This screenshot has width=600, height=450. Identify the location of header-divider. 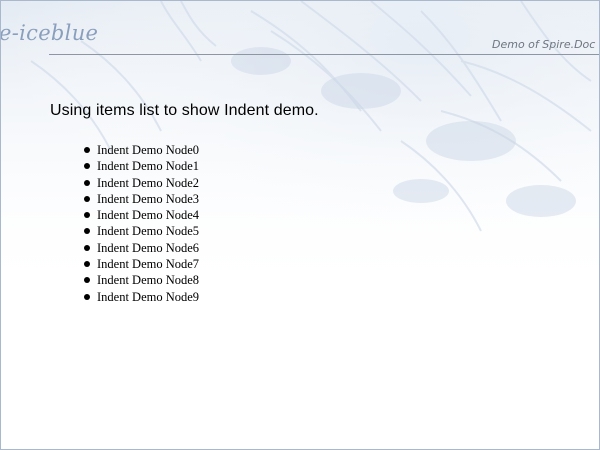
(324, 54).